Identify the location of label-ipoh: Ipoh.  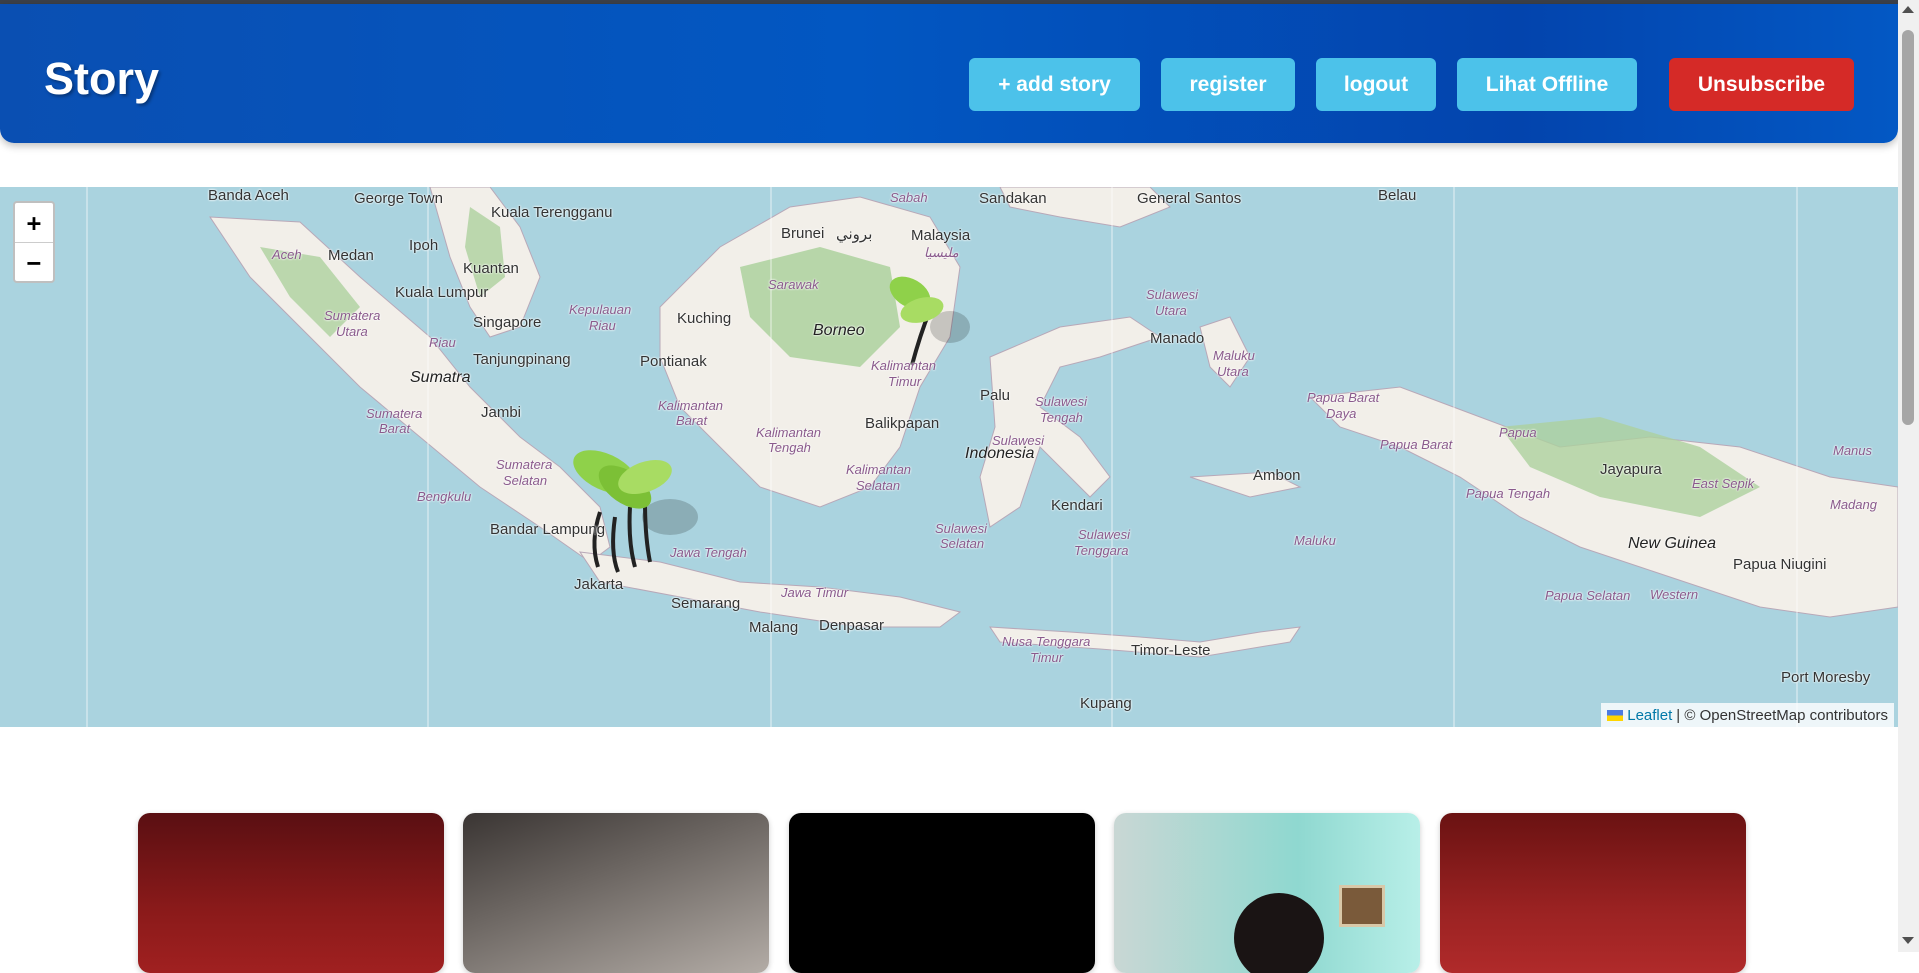
(424, 245).